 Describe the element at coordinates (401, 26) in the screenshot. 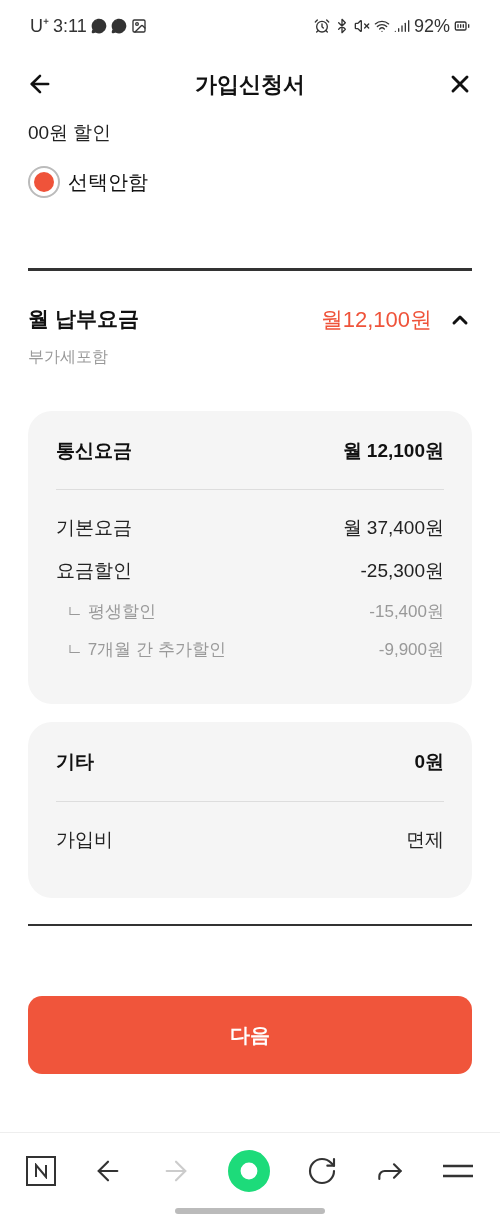

I see `signal-icon` at that location.